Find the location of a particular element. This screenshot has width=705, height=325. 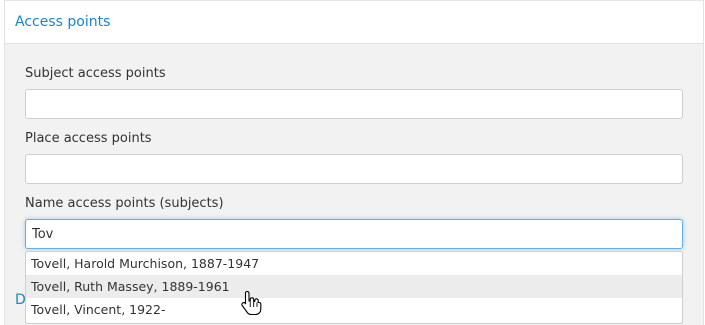

place-access-points-label: Place access points is located at coordinates (88, 138).